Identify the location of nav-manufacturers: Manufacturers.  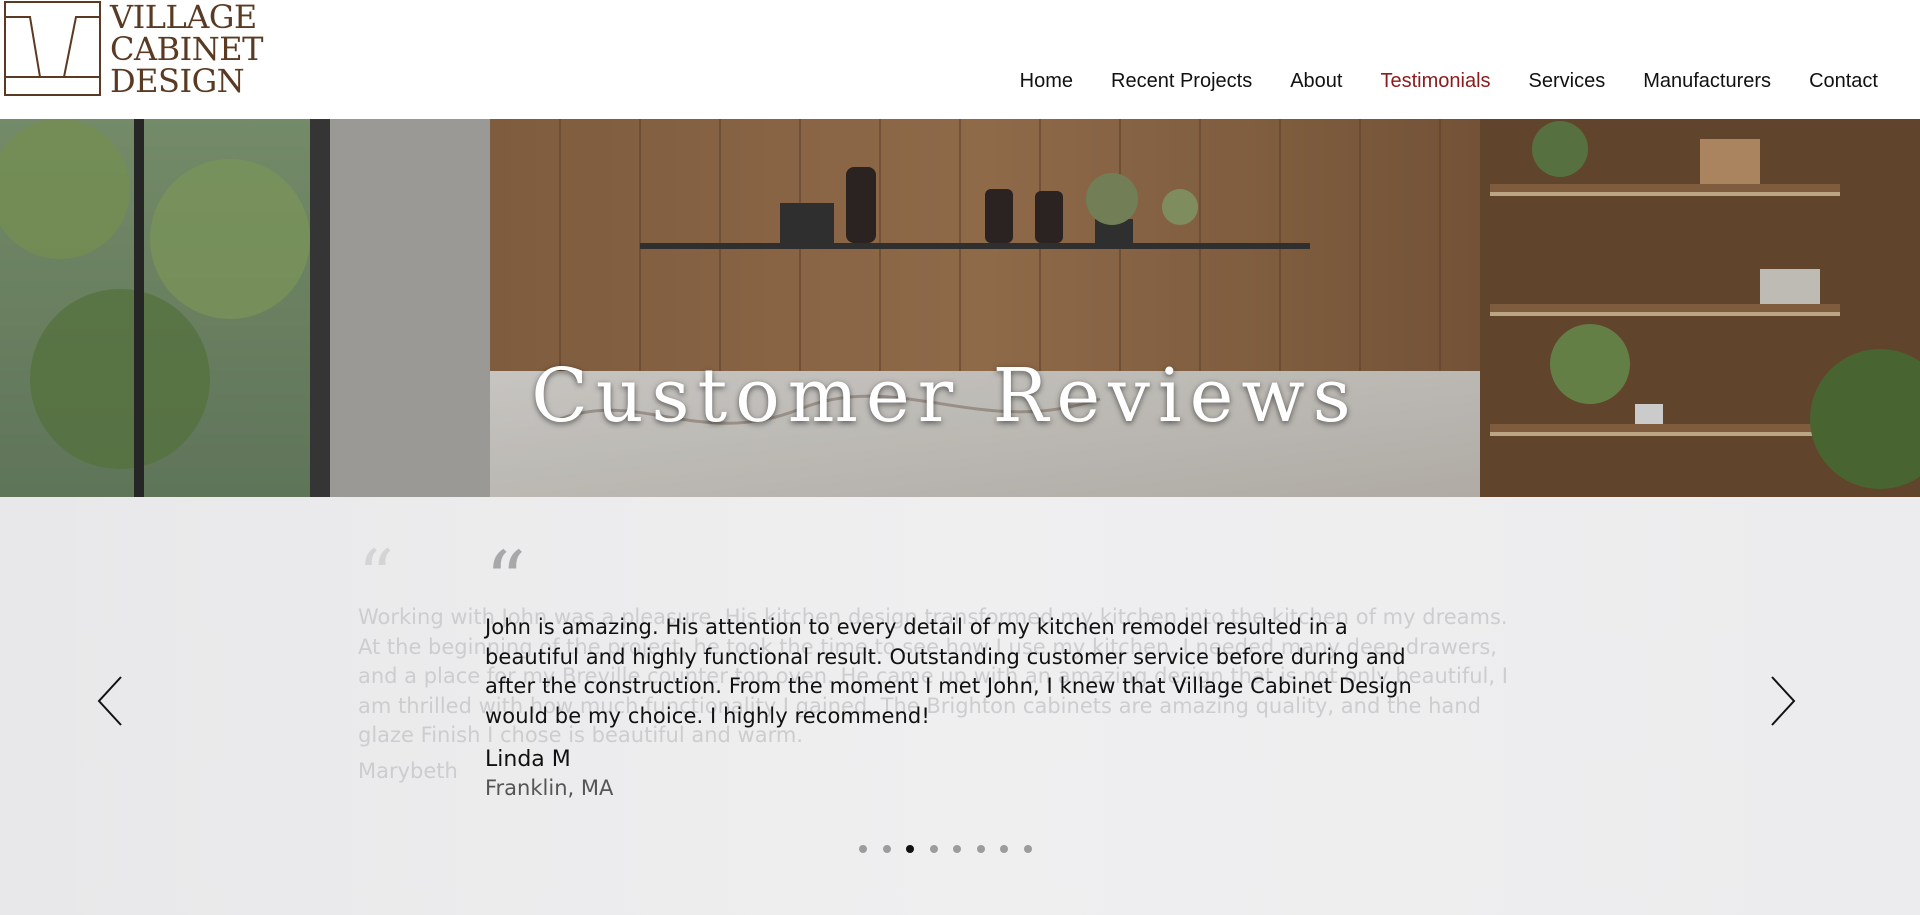
(1707, 81).